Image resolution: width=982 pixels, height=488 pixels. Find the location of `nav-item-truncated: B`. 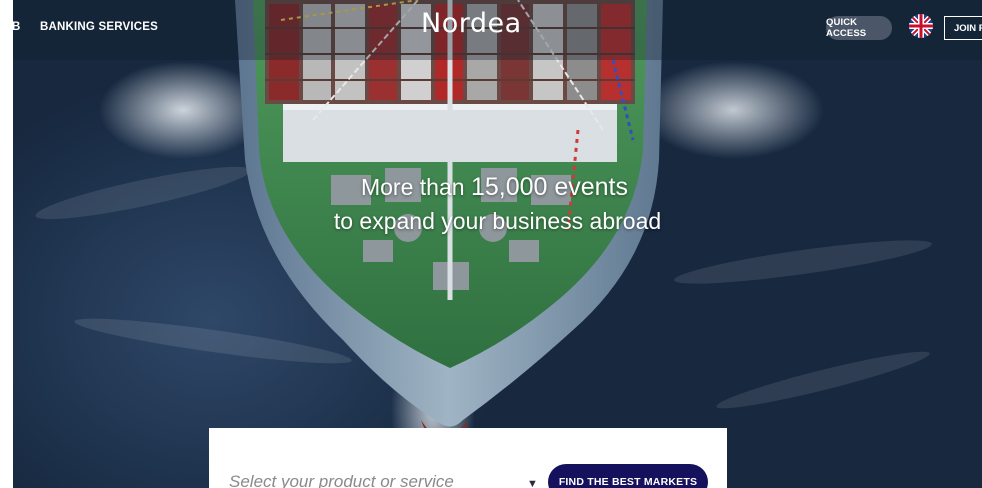

nav-item-truncated: B is located at coordinates (17, 27).